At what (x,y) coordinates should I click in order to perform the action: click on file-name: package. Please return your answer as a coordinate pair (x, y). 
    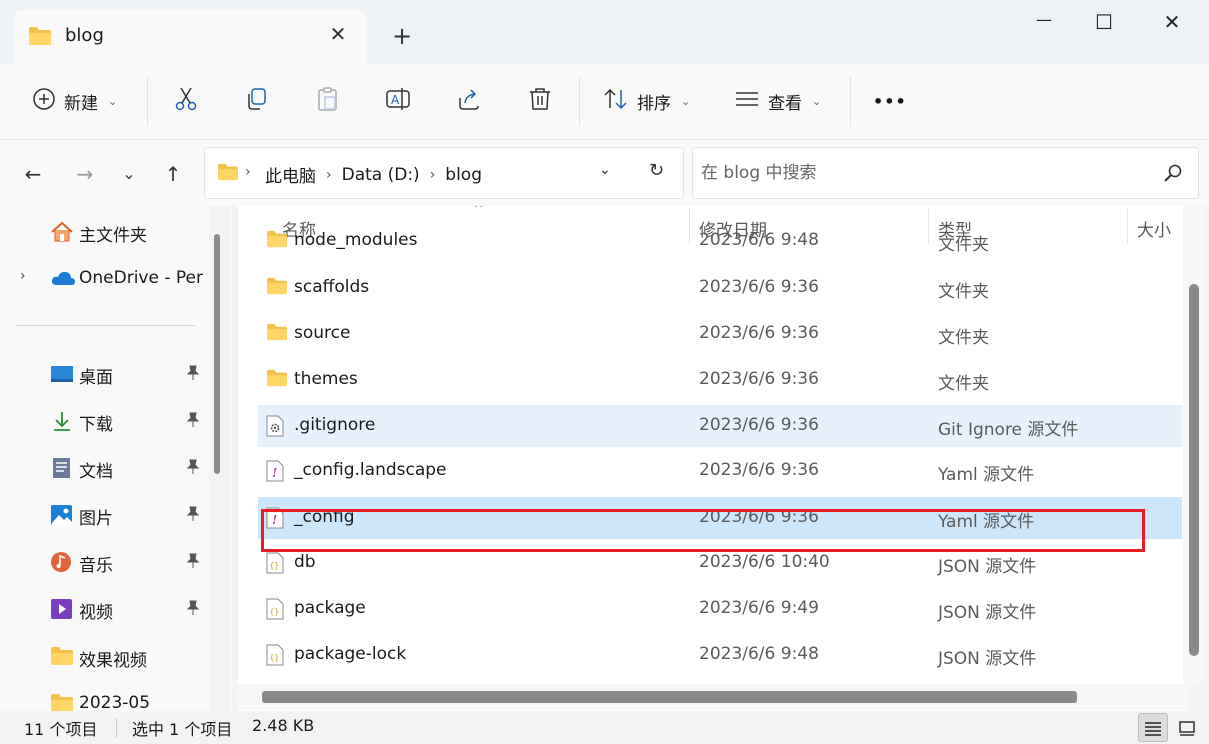
    Looking at the image, I should click on (330, 608).